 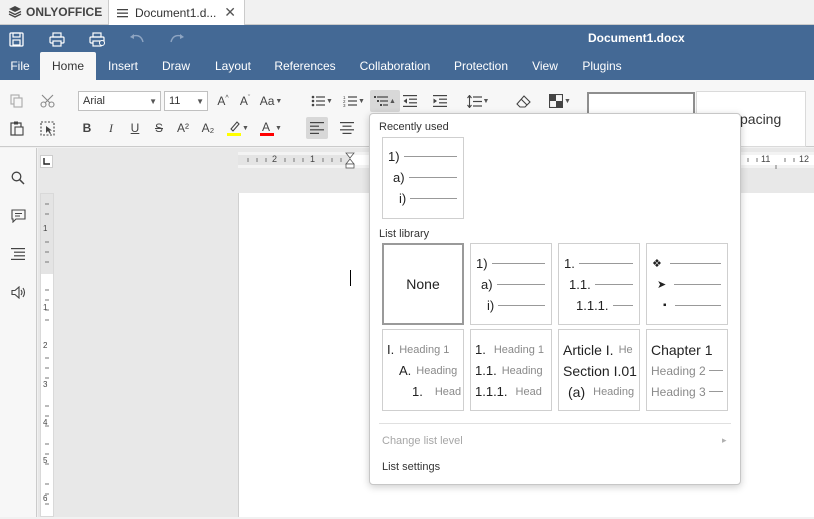 I want to click on increase-font-button: A^, so click(x=223, y=101).